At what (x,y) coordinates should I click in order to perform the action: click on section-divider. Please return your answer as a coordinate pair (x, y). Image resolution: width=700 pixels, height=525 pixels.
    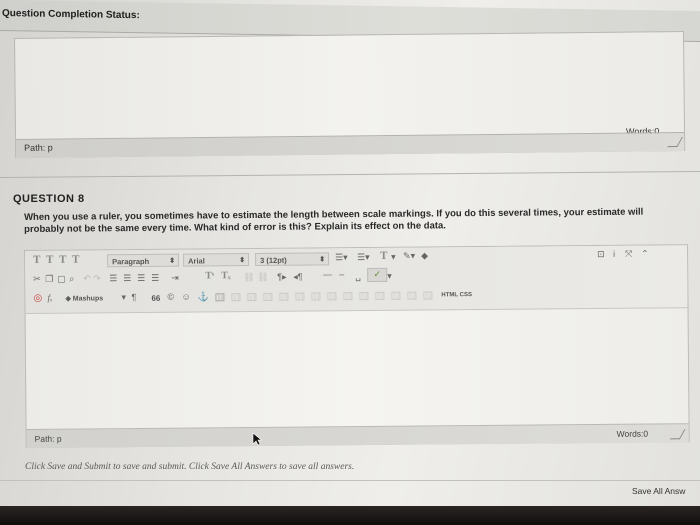
    Looking at the image, I should click on (350, 174).